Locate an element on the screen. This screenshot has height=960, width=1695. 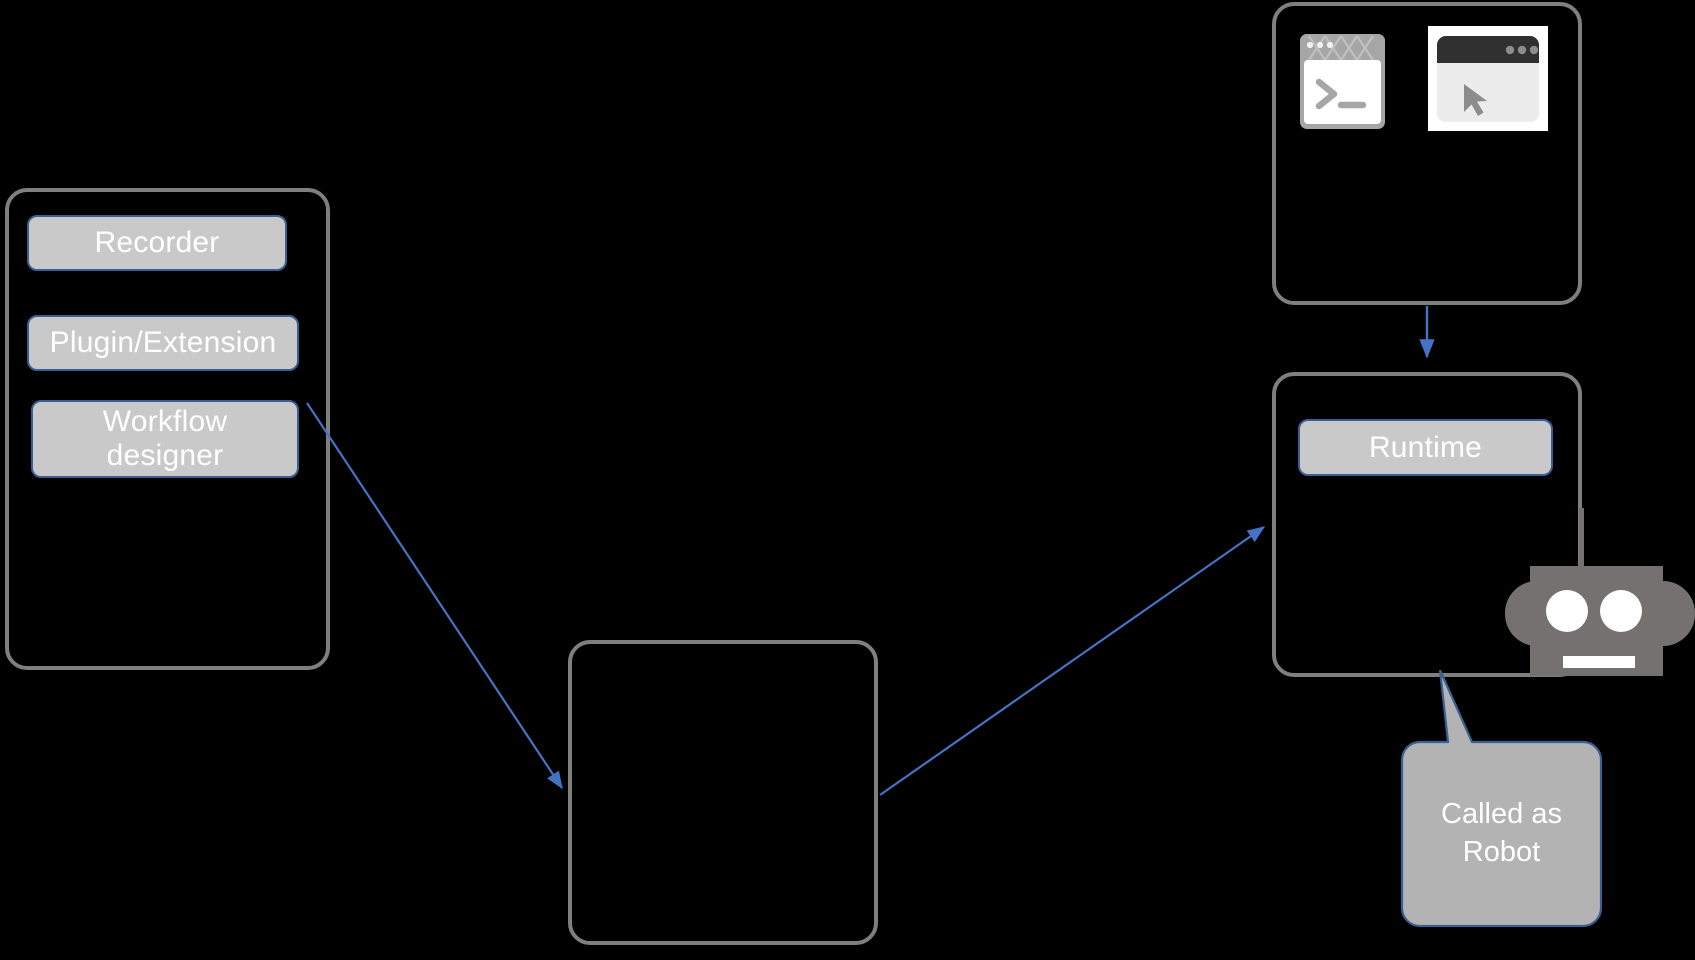
callout-shape is located at coordinates (1501, 799).